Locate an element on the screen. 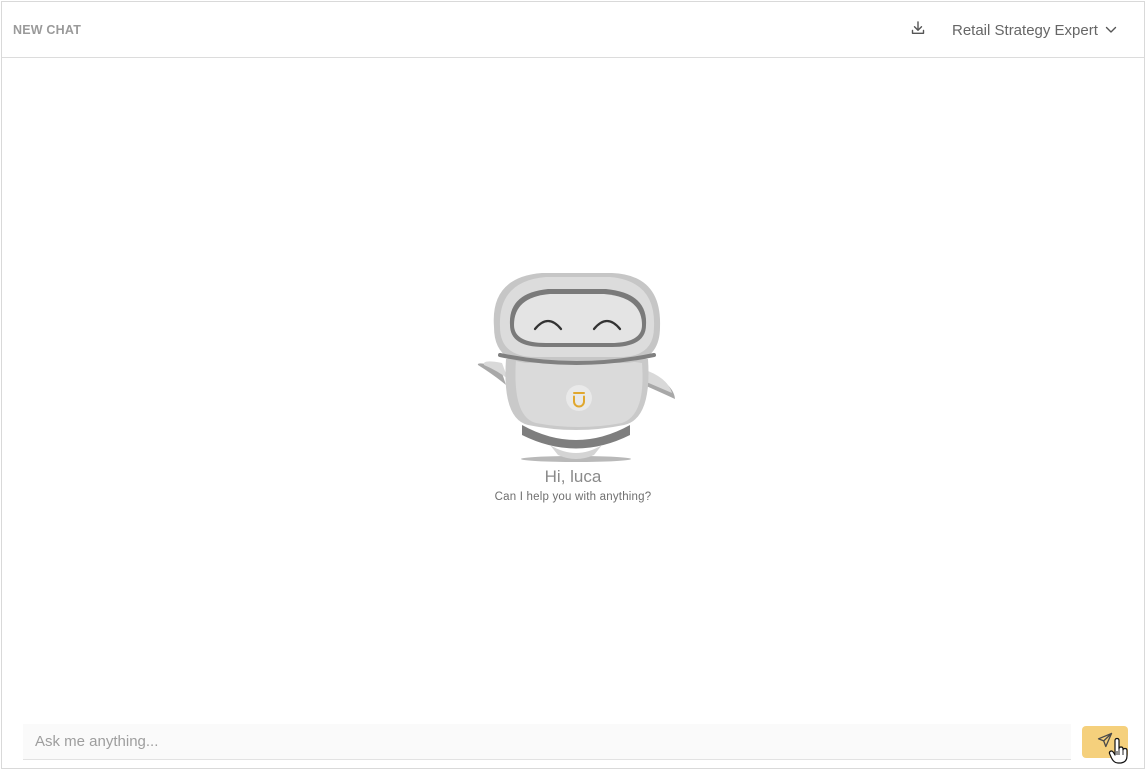 Image resolution: width=1148 pixels, height=772 pixels. message-input-wrapper is located at coordinates (547, 742).